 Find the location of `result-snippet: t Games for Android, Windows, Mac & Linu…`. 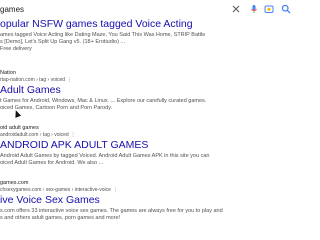

result-snippet: t Games for Android, Windows, Mac & Linu… is located at coordinates (103, 101).